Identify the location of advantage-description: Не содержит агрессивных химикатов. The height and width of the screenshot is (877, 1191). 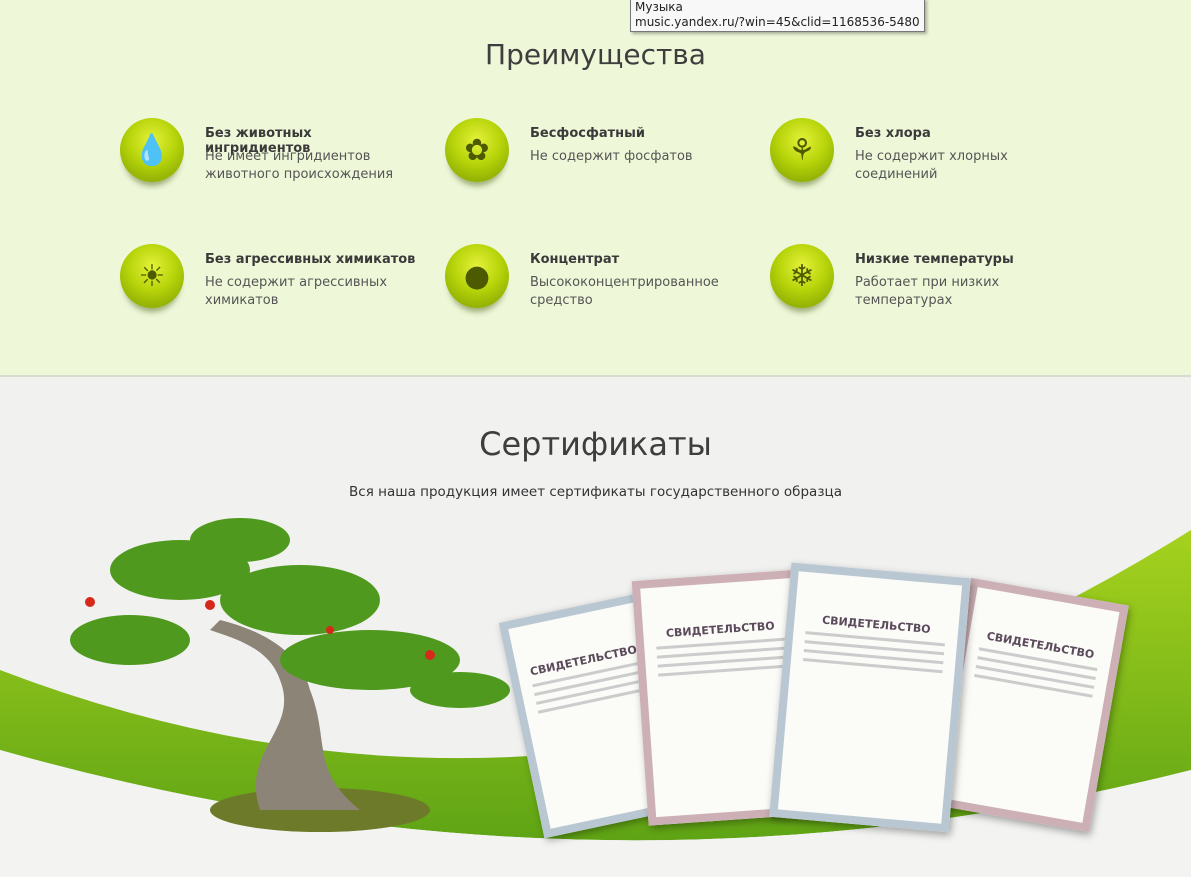
(296, 291).